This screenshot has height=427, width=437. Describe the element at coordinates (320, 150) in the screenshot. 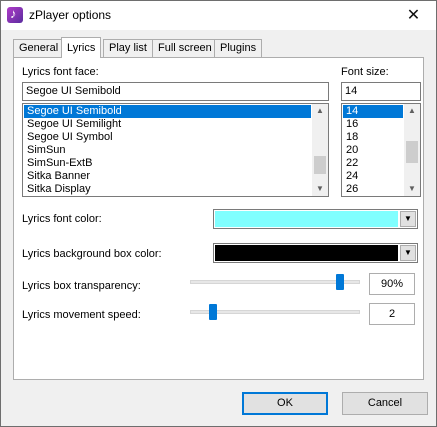

I see `font-list-scrollbar: ▲ ▼` at that location.